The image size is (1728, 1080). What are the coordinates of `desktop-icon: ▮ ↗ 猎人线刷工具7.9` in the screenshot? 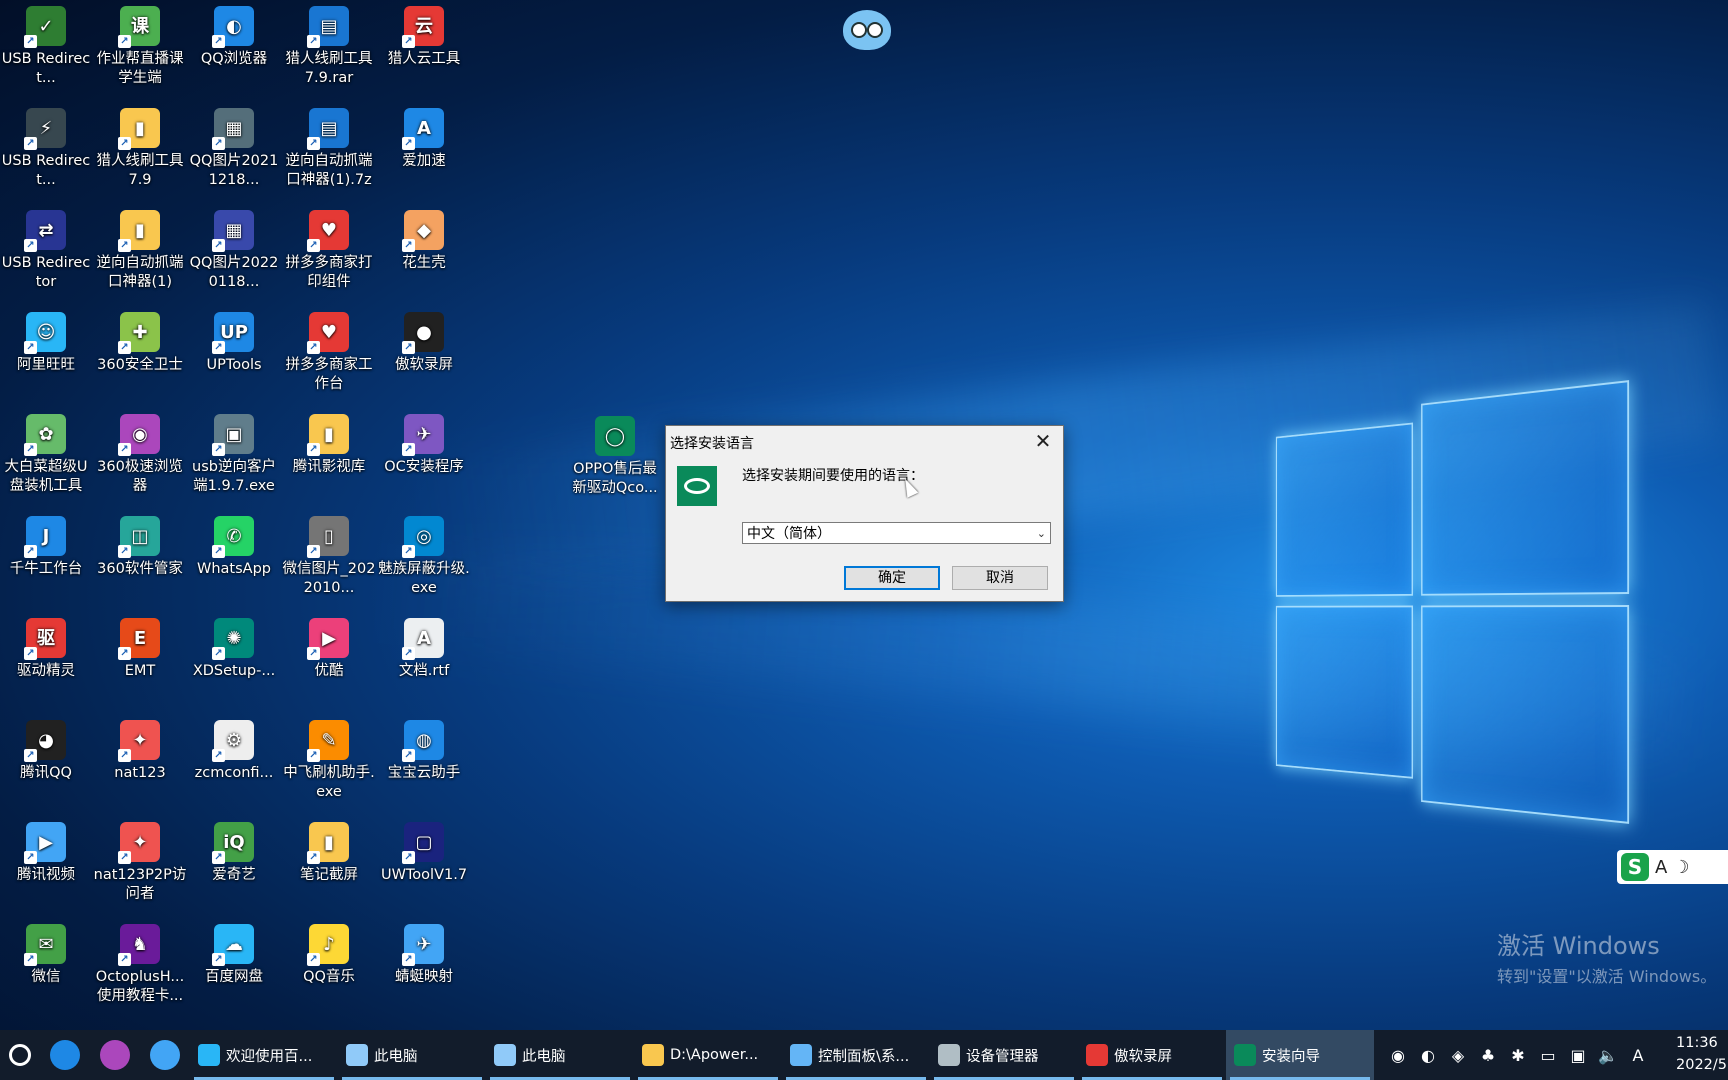 It's located at (140, 147).